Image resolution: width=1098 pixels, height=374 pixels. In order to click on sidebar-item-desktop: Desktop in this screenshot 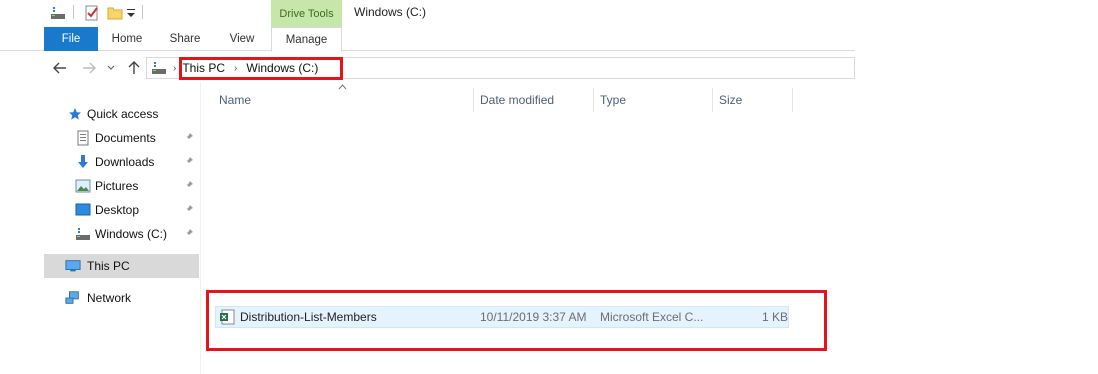, I will do `click(121, 210)`.